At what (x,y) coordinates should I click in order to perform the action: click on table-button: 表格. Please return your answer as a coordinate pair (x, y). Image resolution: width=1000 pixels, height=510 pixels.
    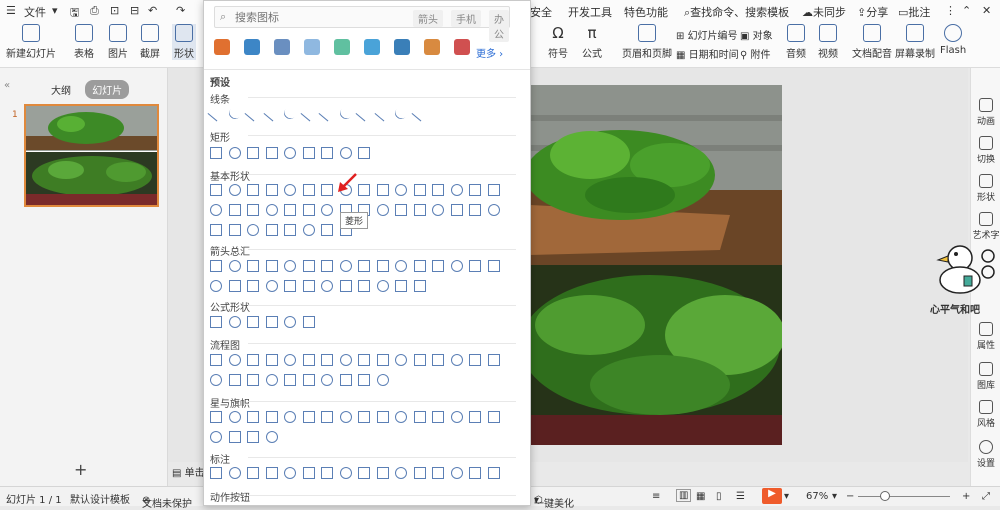
    Looking at the image, I should click on (84, 42).